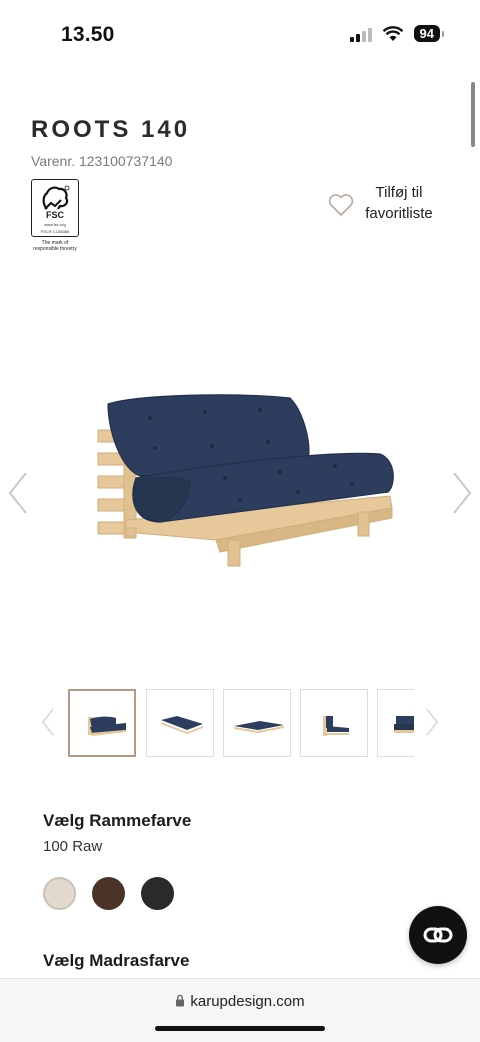 The height and width of the screenshot is (1042, 480). I want to click on thumbnail-strip, so click(241, 724).